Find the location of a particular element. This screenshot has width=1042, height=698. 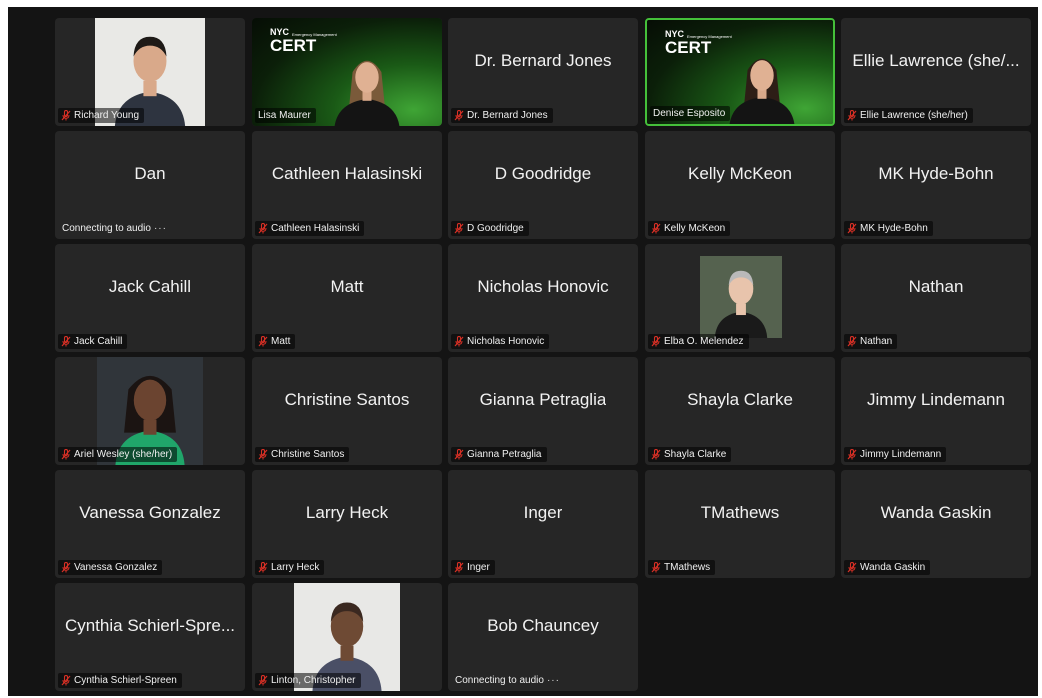

participant-label: Kelly McKeon is located at coordinates (689, 228).